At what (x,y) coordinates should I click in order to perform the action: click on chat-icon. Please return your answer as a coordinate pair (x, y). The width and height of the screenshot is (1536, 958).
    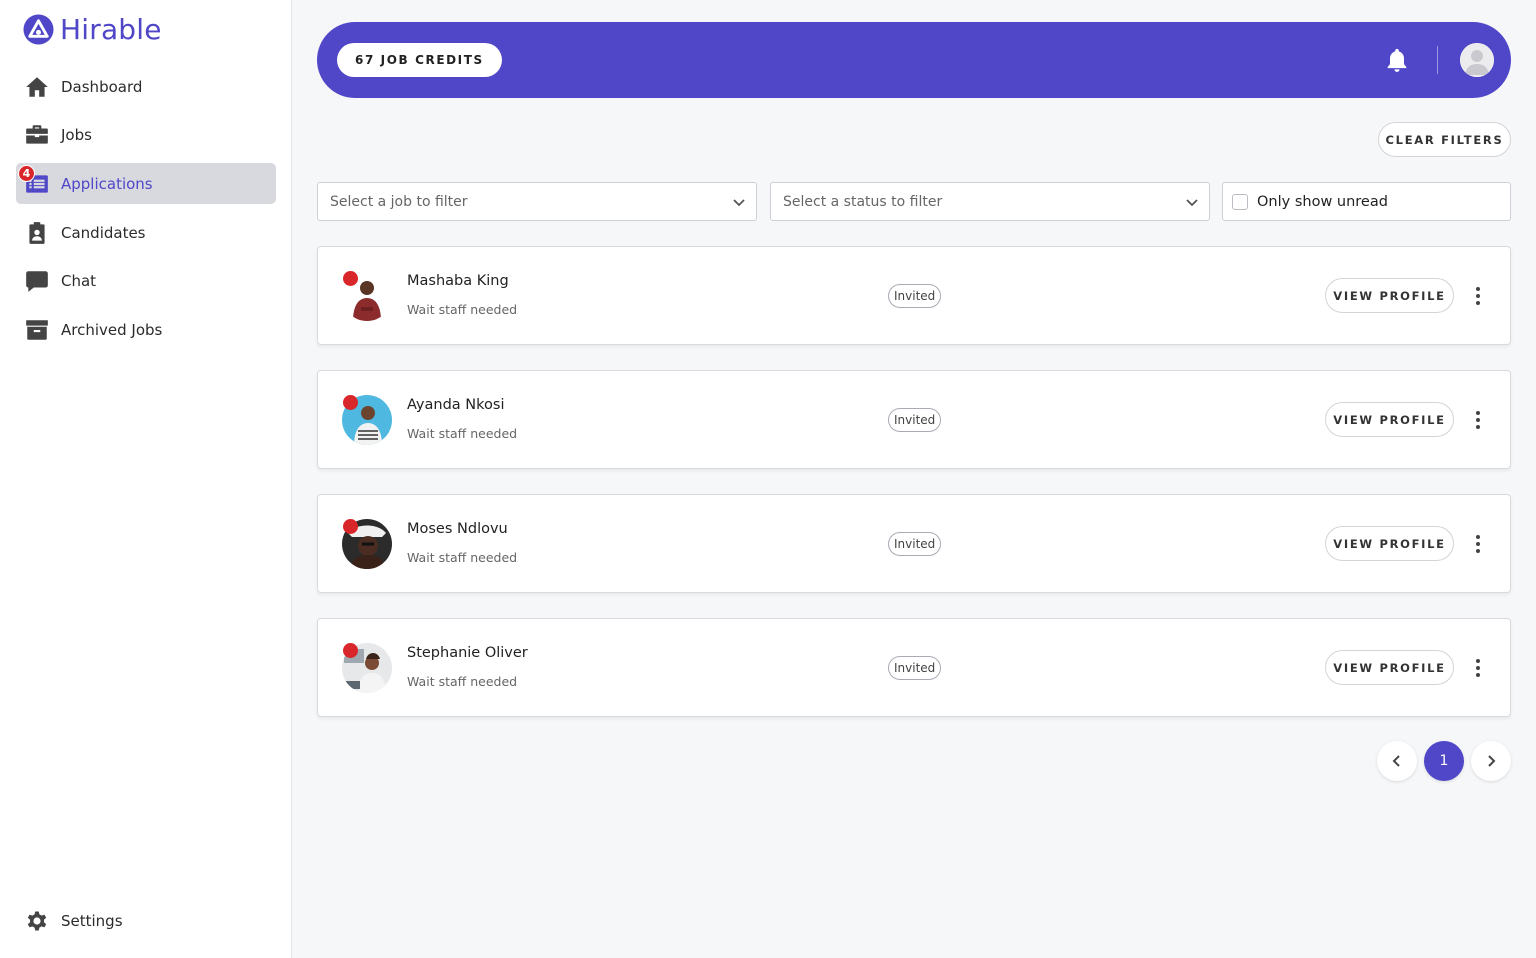
    Looking at the image, I should click on (37, 281).